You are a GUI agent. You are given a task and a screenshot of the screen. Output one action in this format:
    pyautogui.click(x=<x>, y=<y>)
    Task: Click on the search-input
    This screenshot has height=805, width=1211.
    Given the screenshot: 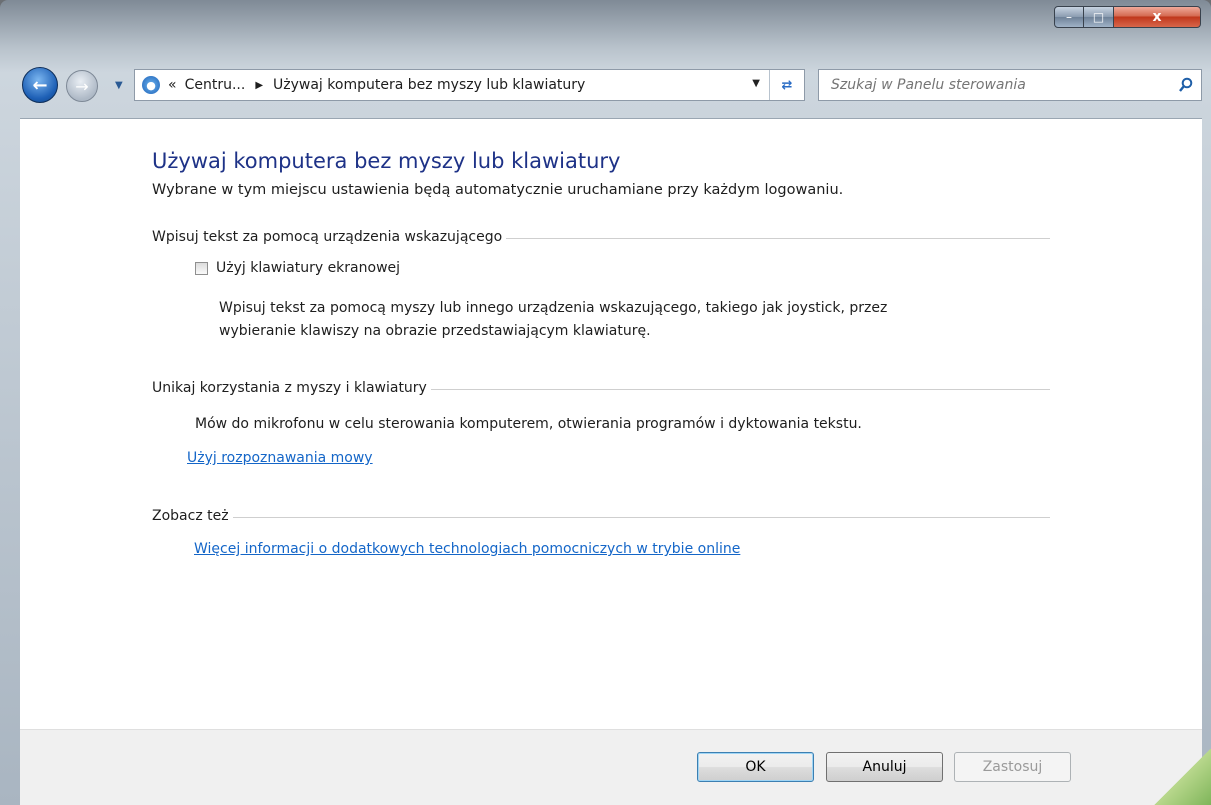 What is the action you would take?
    pyautogui.click(x=1000, y=85)
    